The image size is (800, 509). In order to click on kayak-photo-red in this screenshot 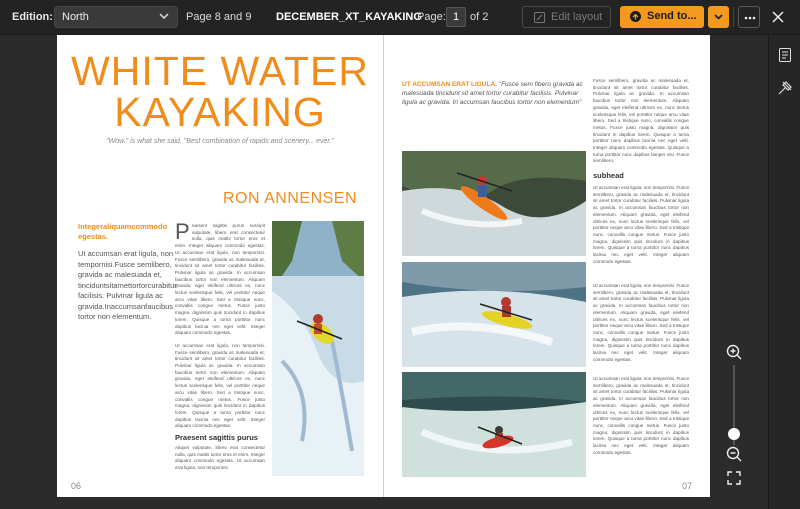, I will do `click(494, 424)`.